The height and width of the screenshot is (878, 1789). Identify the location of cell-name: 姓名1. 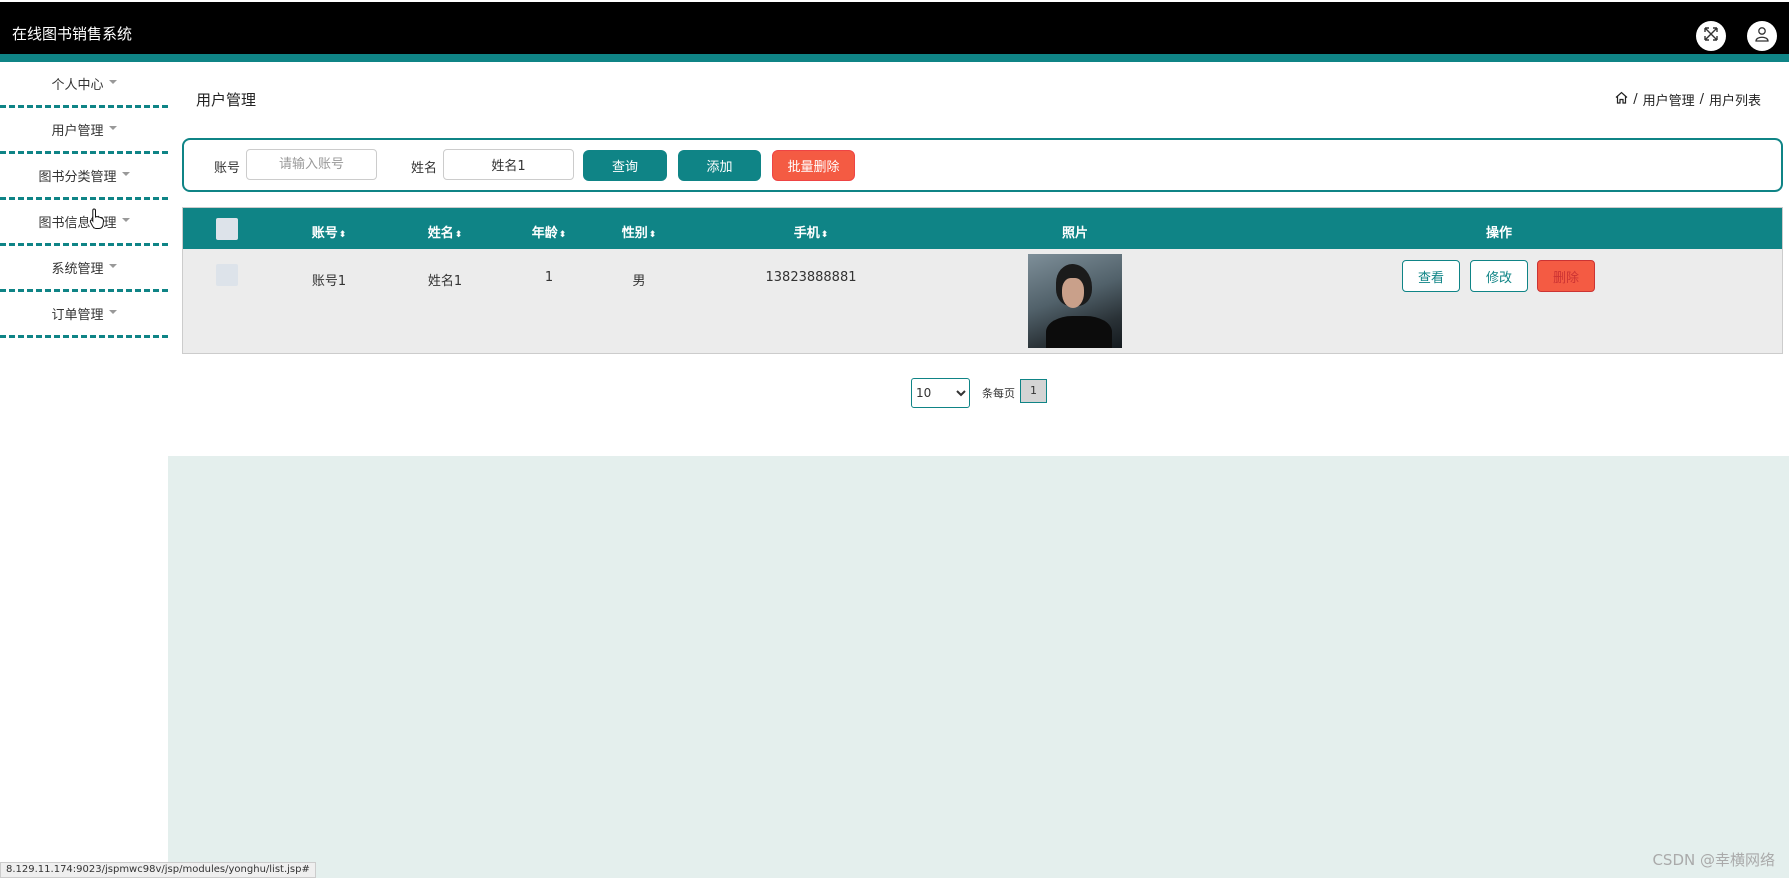
(445, 281).